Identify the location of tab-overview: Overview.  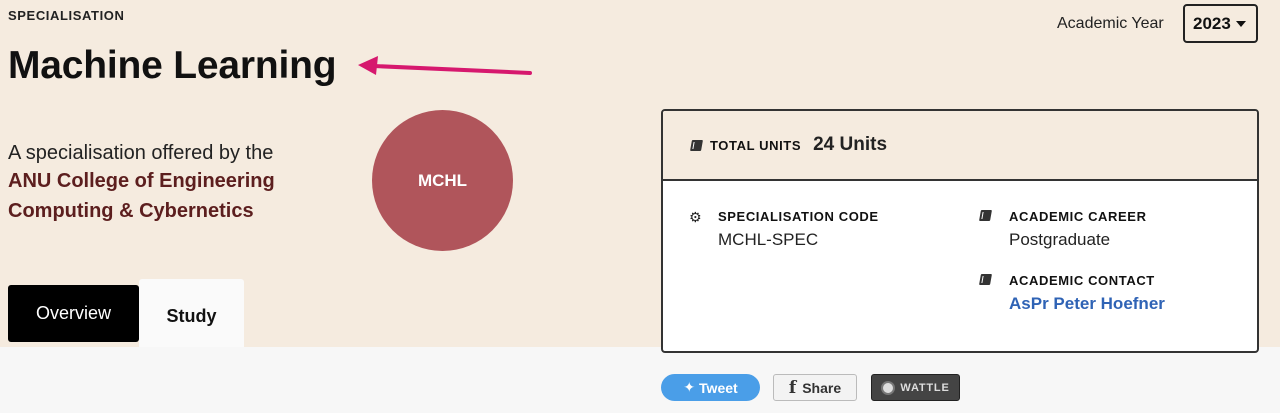
(73, 313).